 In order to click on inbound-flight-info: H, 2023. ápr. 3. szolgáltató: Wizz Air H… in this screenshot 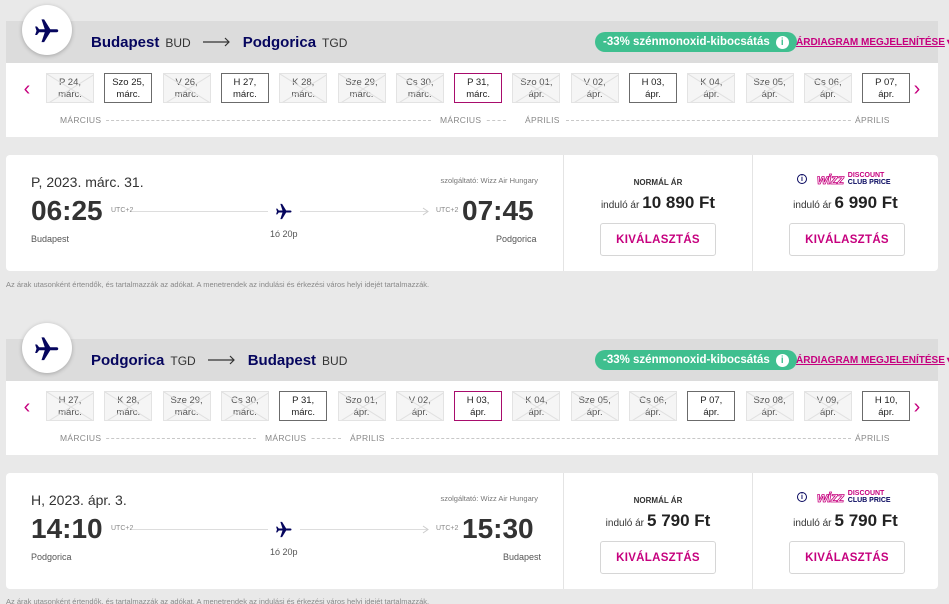, I will do `click(285, 531)`.